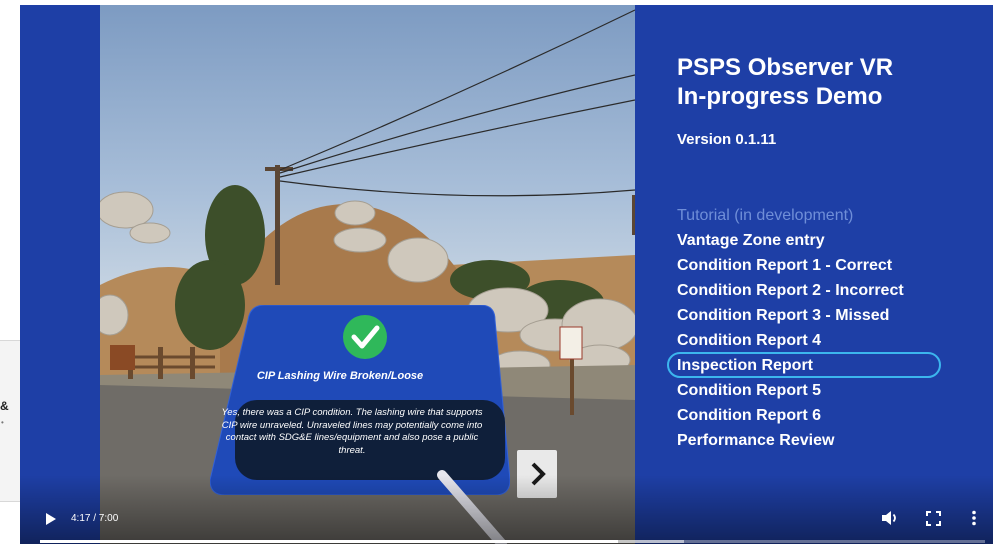  What do you see at coordinates (785, 67) in the screenshot?
I see `video-title-line1: PSPS Observer VR` at bounding box center [785, 67].